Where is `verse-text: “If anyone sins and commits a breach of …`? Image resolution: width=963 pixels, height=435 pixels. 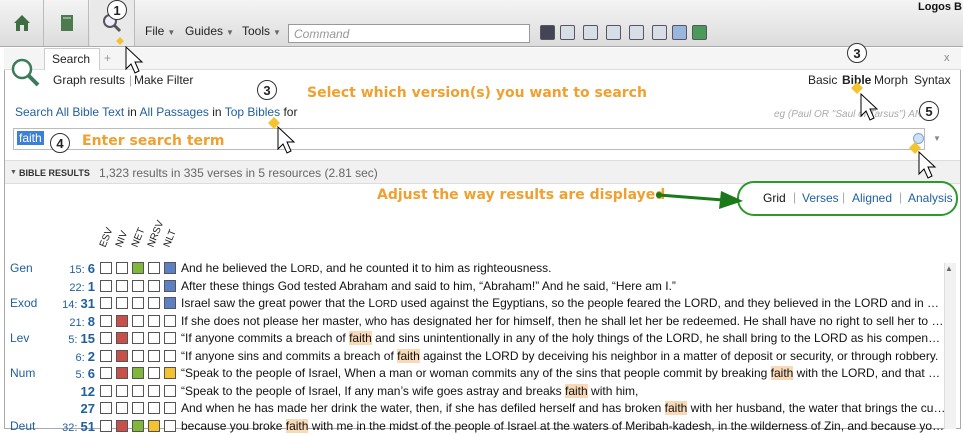 verse-text: “If anyone sins and commits a breach of … is located at coordinates (563, 355).